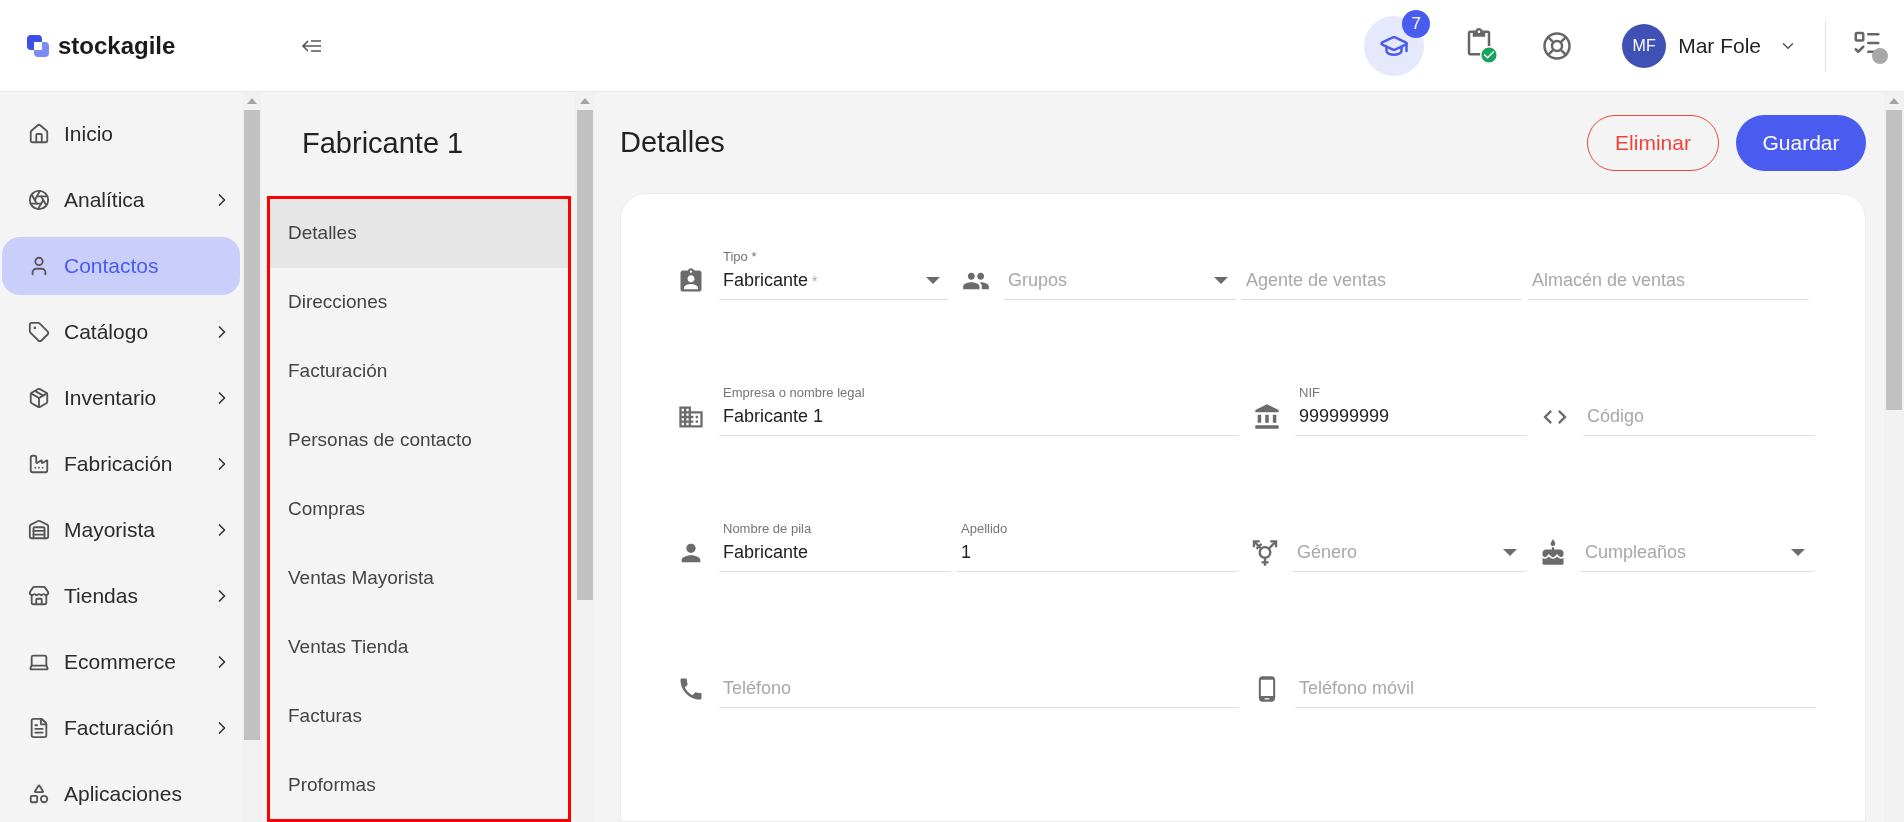 The width and height of the screenshot is (1904, 822). What do you see at coordinates (419, 647) in the screenshot?
I see `section-tab: Ventas Tienda` at bounding box center [419, 647].